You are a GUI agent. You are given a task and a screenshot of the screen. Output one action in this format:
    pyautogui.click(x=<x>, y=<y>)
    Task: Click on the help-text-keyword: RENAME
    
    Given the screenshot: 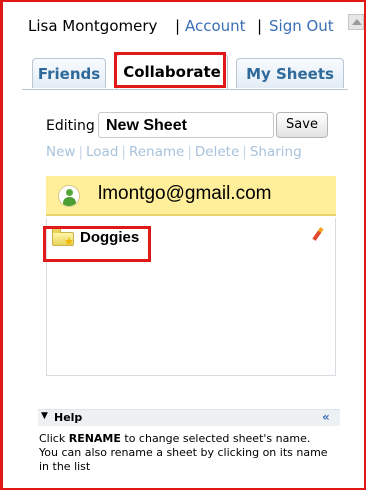 What is the action you would take?
    pyautogui.click(x=94, y=438)
    